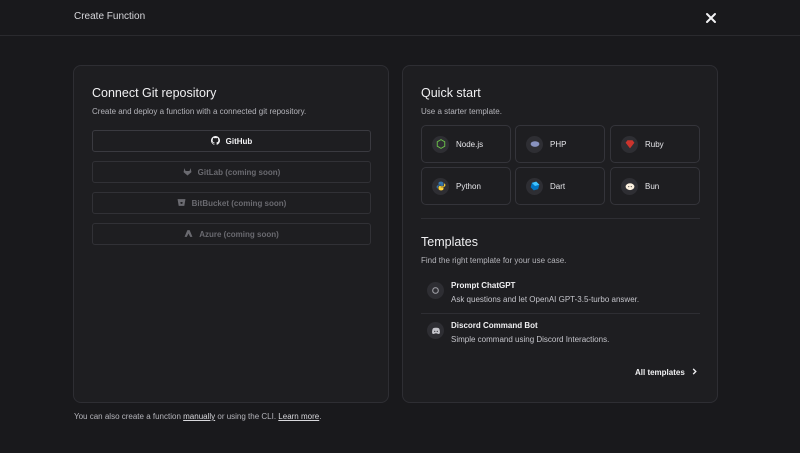 Image resolution: width=800 pixels, height=453 pixels. I want to click on all-templates-link: All templates, so click(666, 372).